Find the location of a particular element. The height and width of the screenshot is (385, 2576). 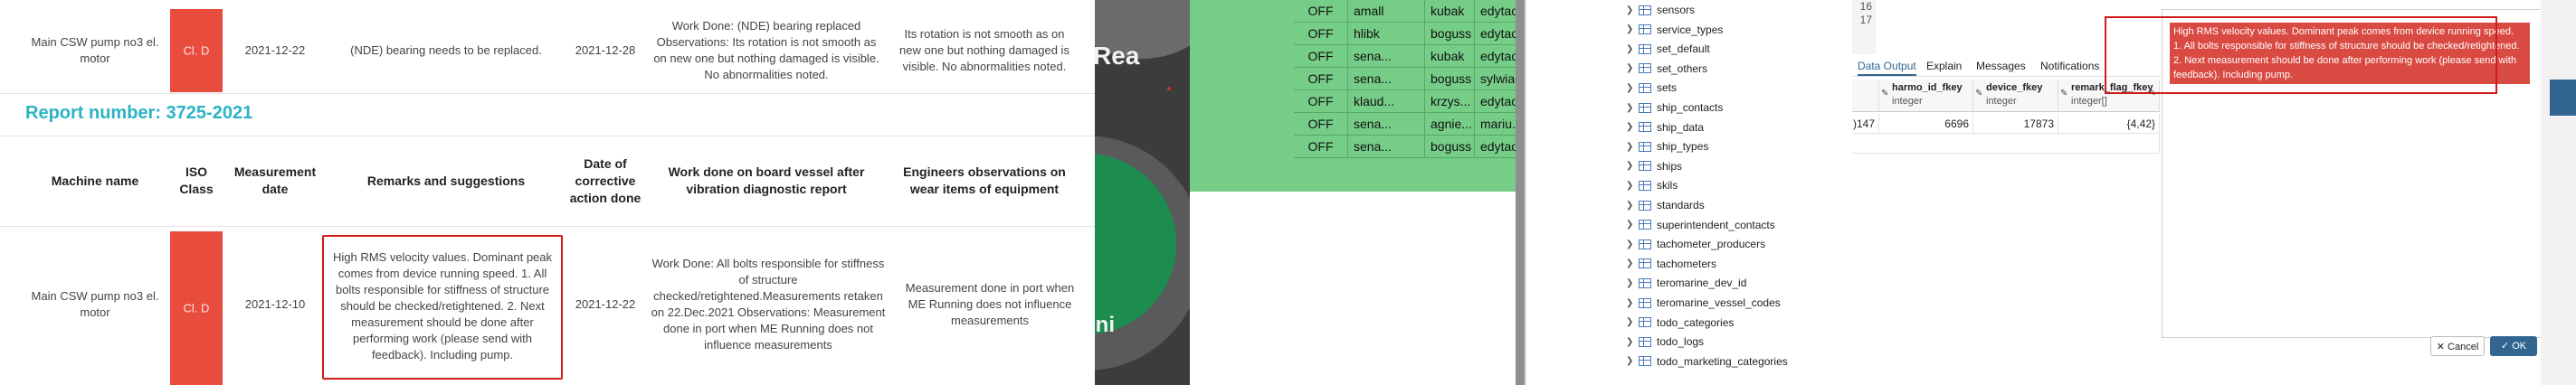

table-row: OFFsena...agnie...mariu...tor is located at coordinates (1405, 124).